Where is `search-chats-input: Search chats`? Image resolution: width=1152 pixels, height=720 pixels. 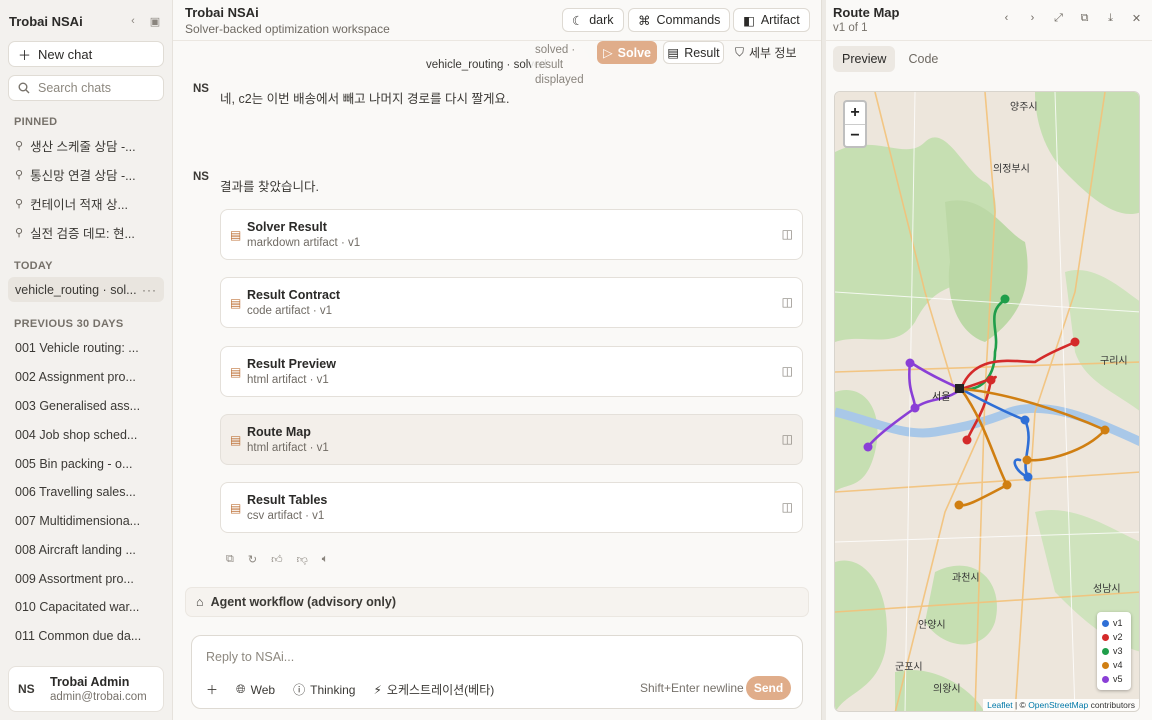
search-chats-input: Search chats is located at coordinates (86, 88).